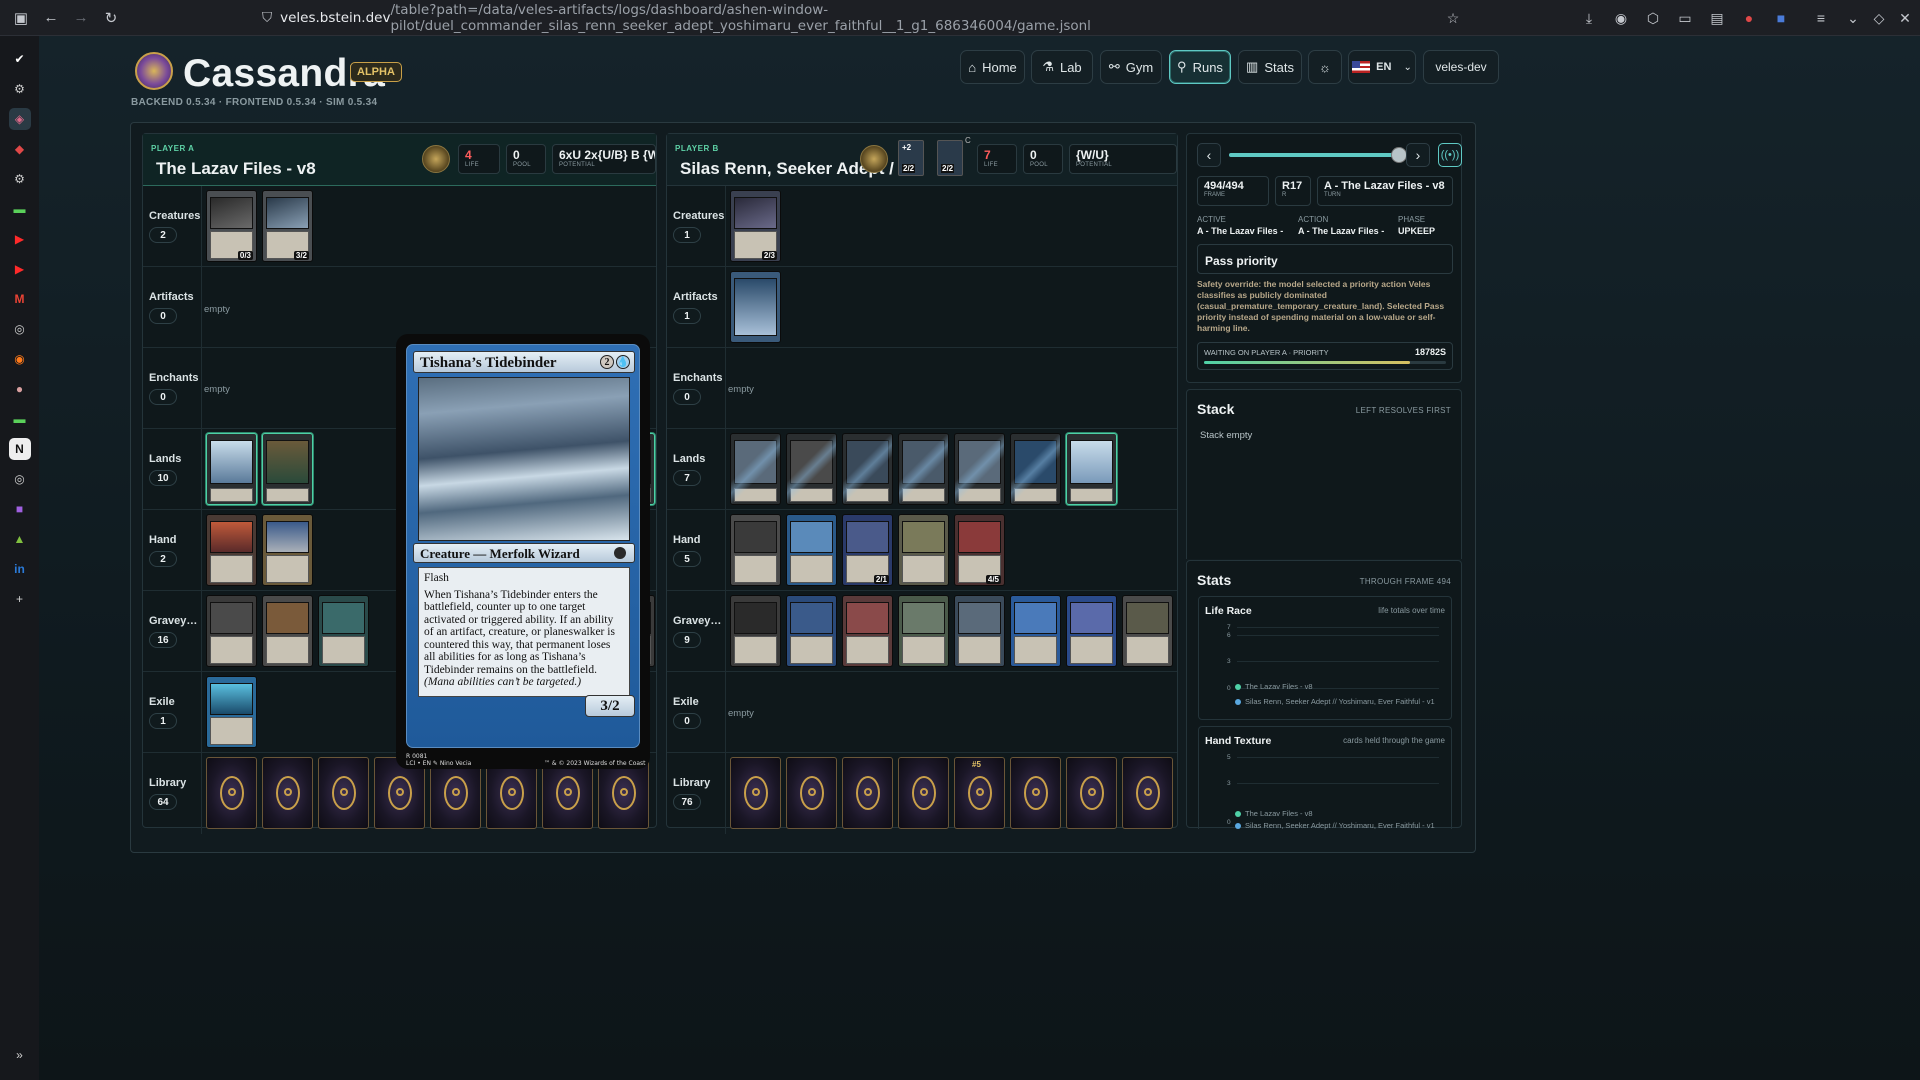  What do you see at coordinates (1621, 18) in the screenshot?
I see `account-icon: ◉` at bounding box center [1621, 18].